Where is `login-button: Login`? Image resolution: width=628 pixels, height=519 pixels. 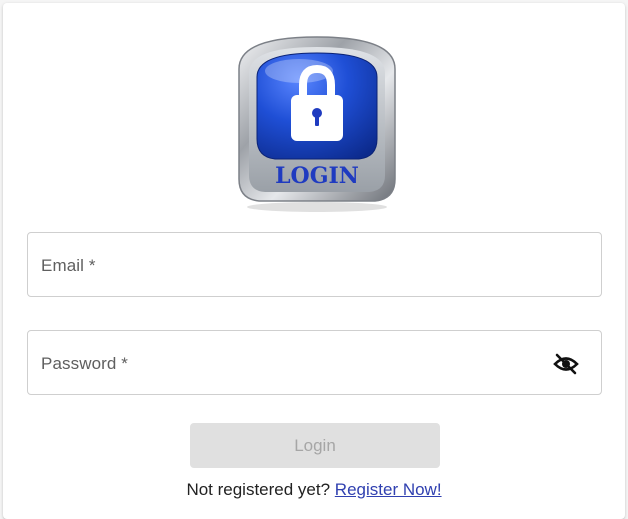 login-button: Login is located at coordinates (315, 445).